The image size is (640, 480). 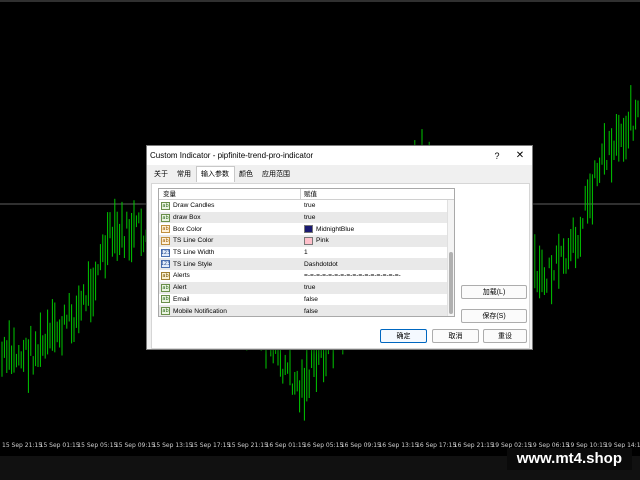 I want to click on parameter-name-cell: ab Box Color, so click(x=230, y=229).